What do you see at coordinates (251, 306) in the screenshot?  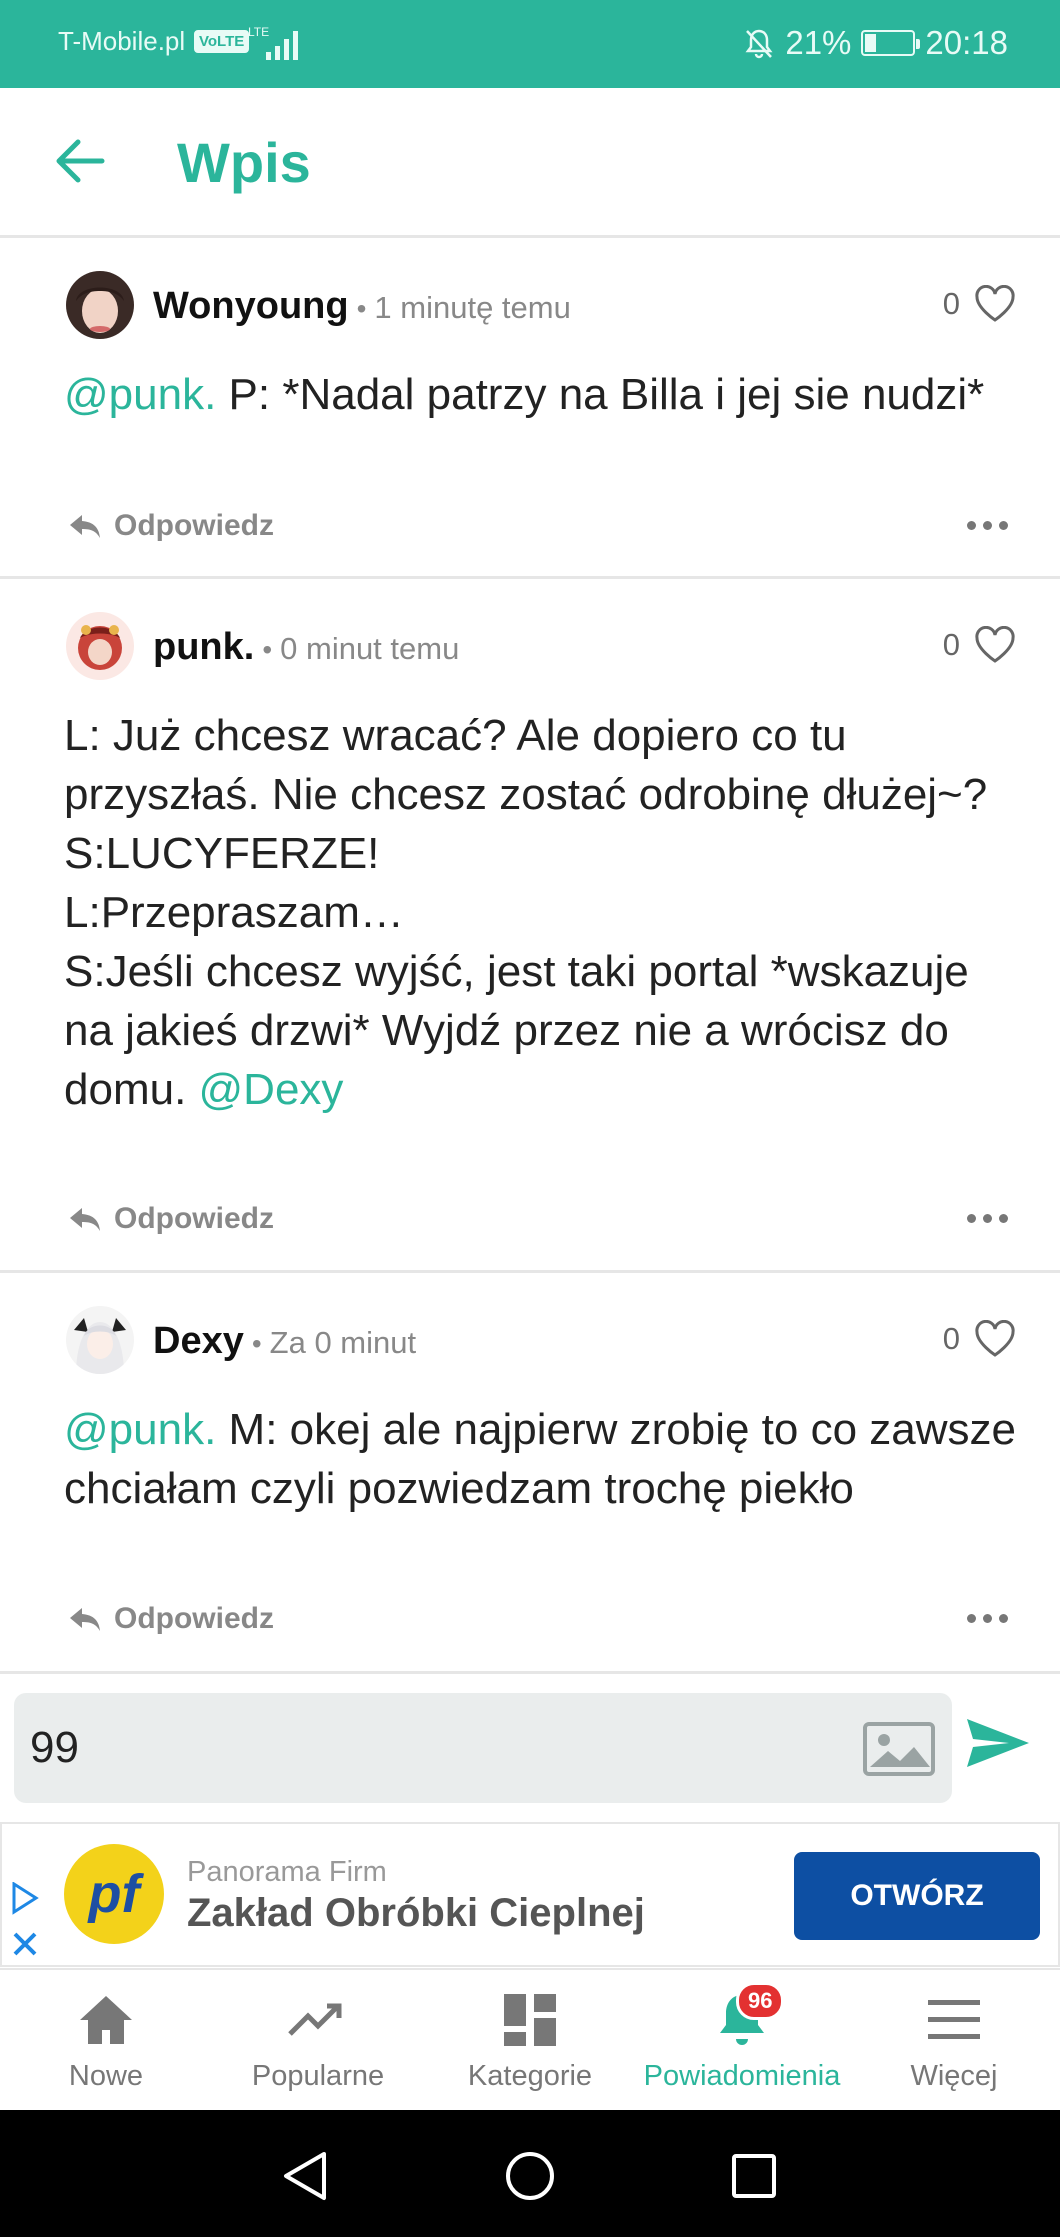 I see `author-name: Wonyoung` at bounding box center [251, 306].